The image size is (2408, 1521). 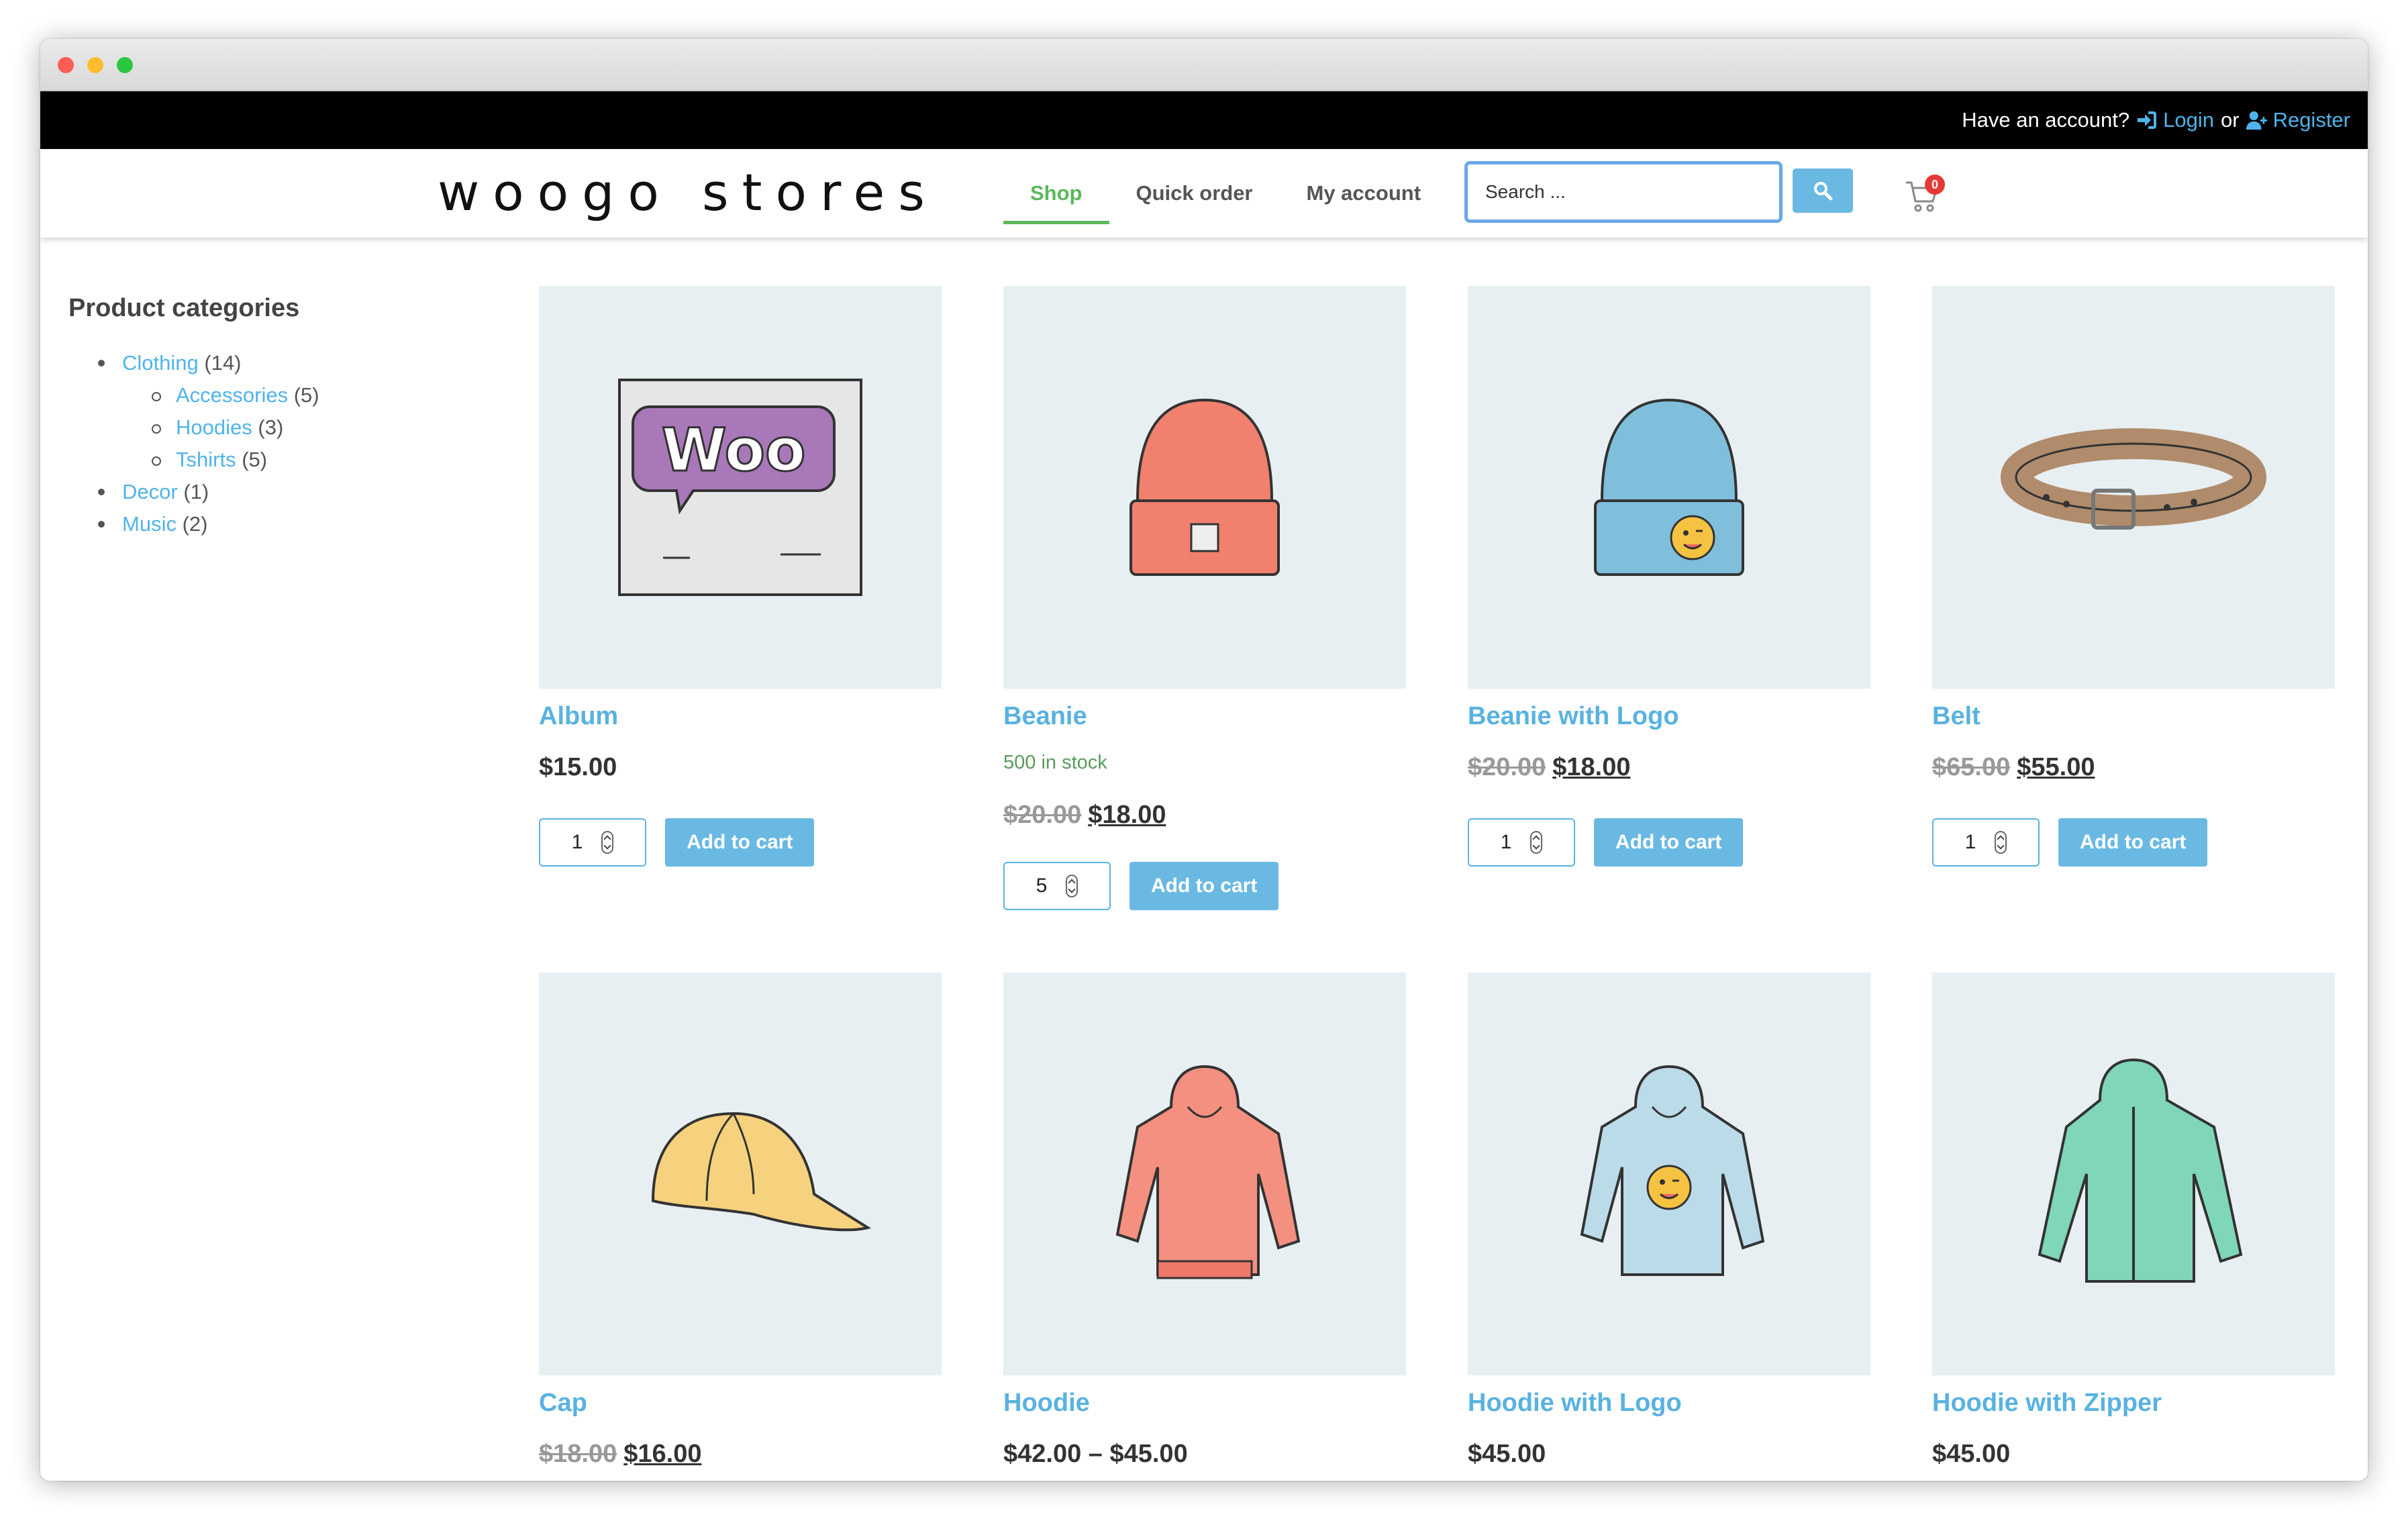 I want to click on login-link: Login, so click(x=2175, y=120).